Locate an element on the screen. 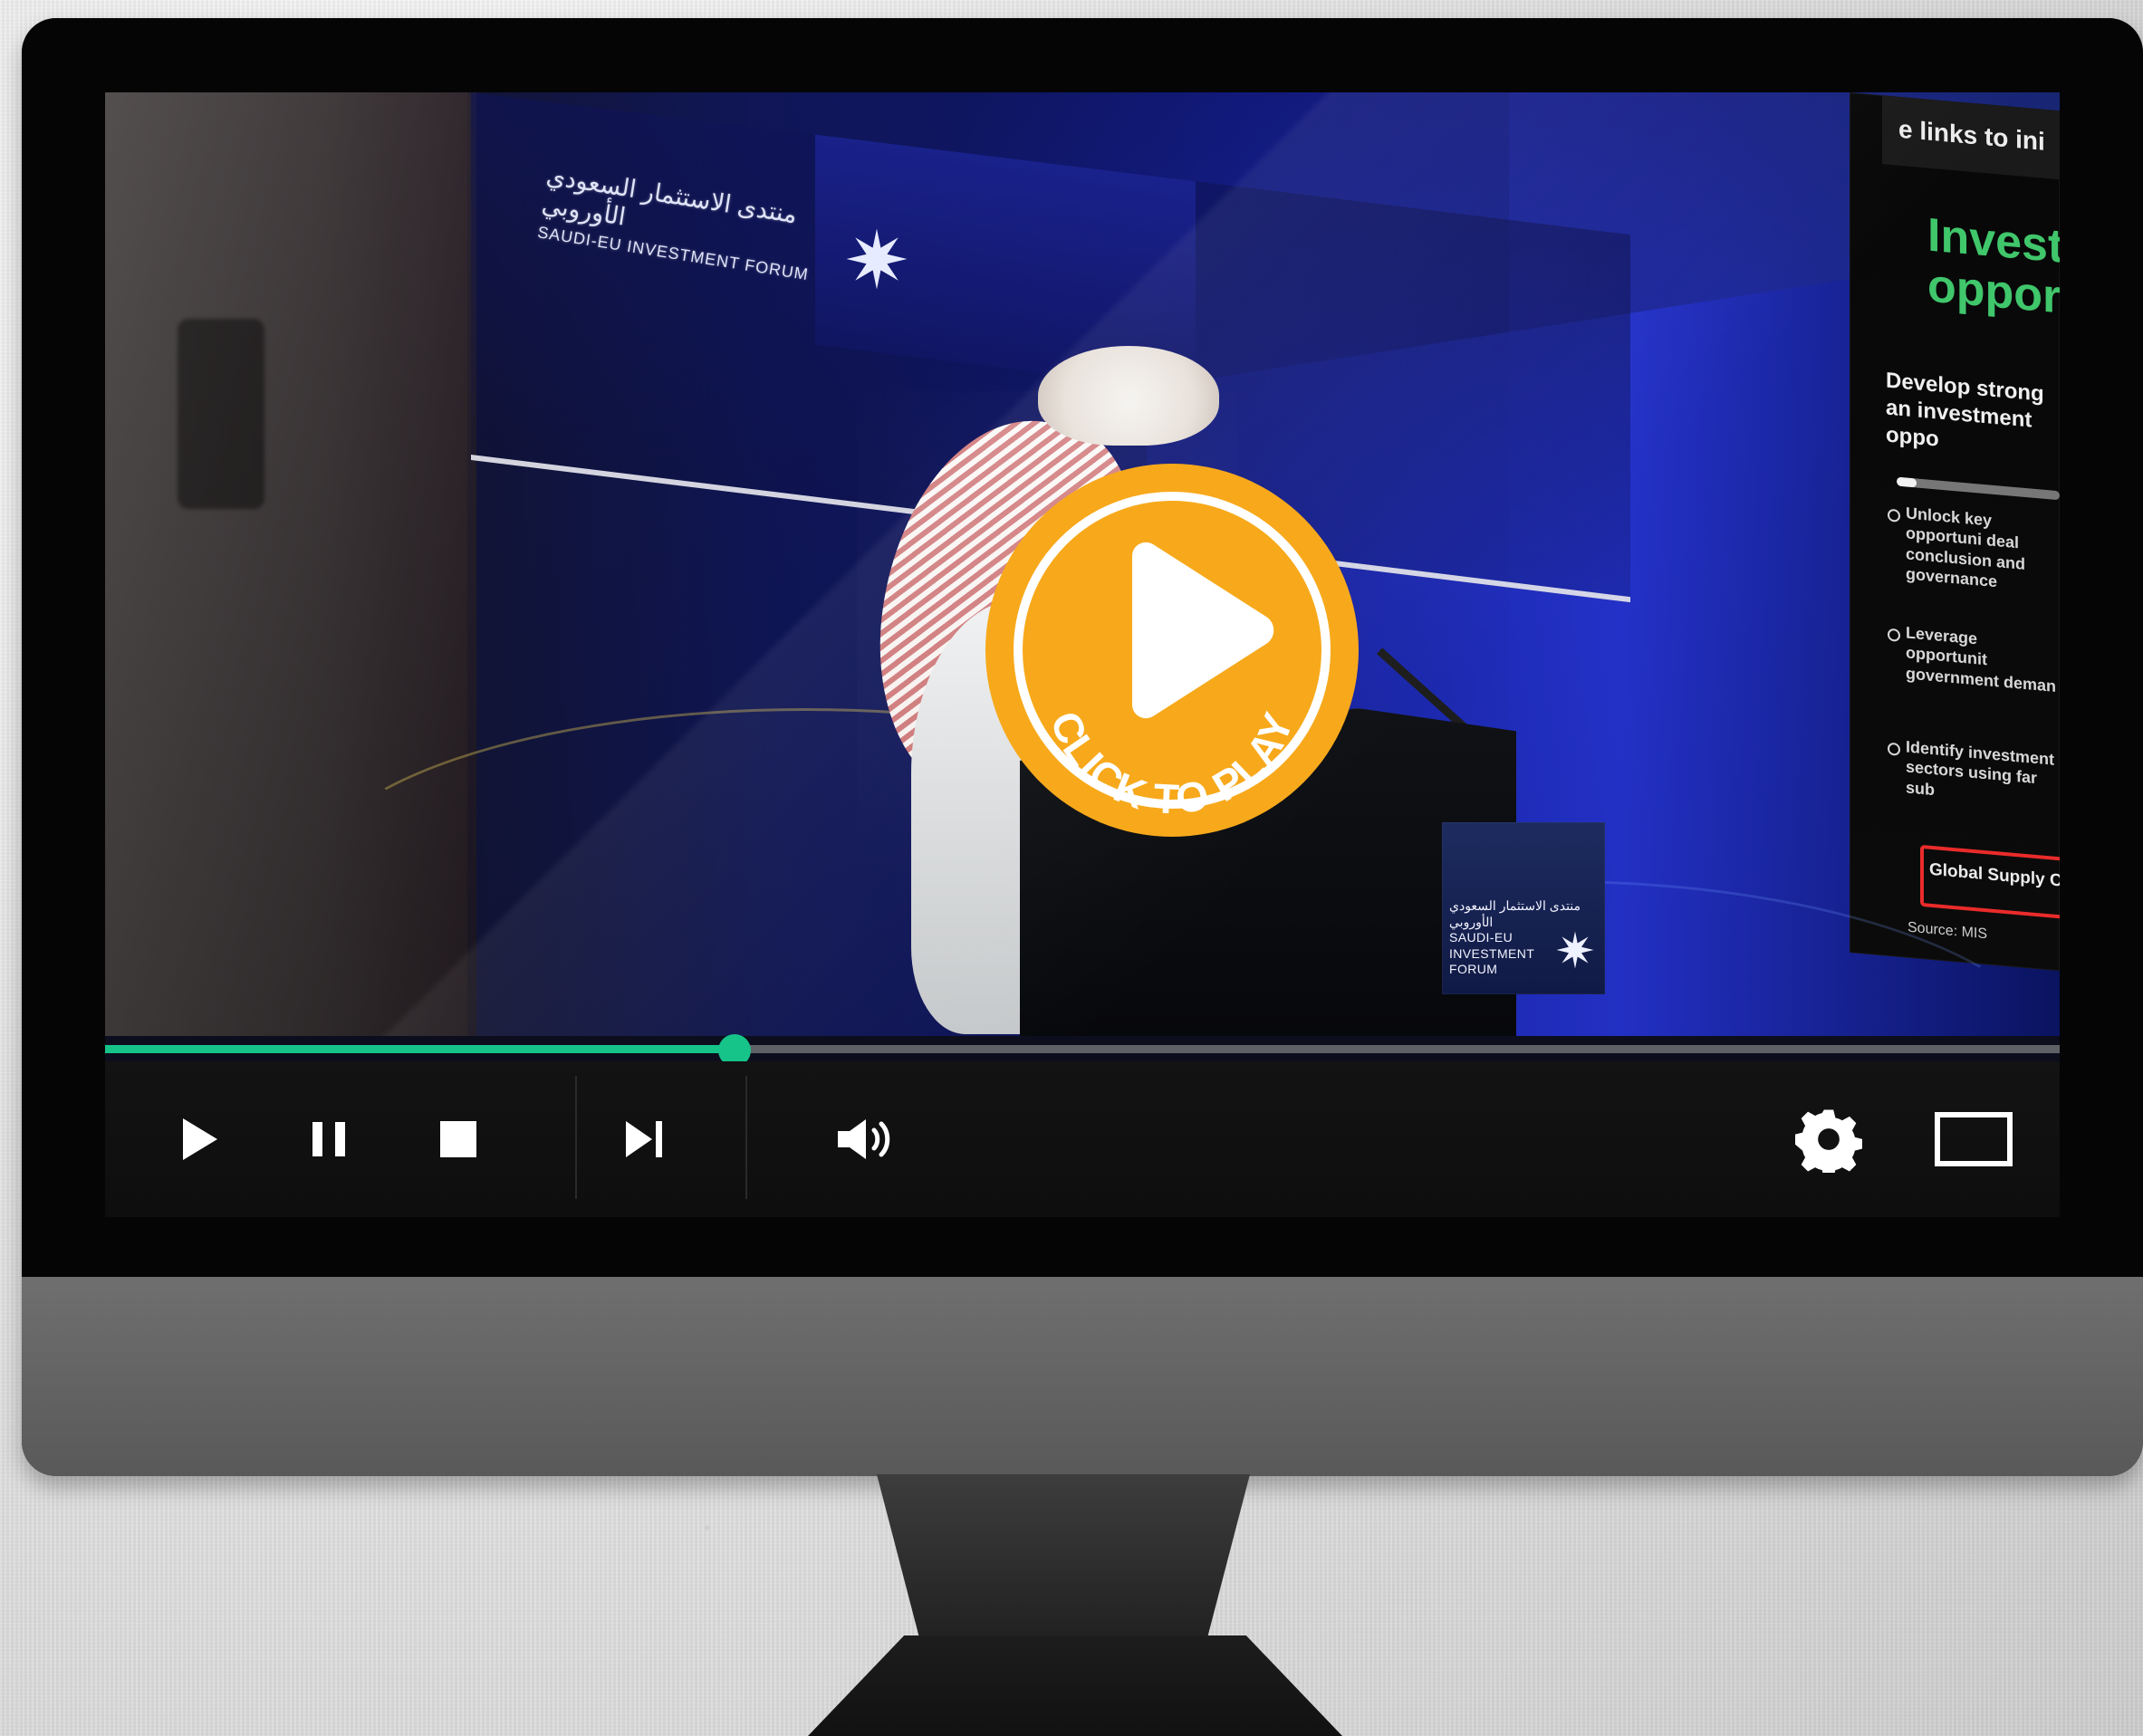 The image size is (2143, 1736). slide-progress-fill is located at coordinates (1907, 482).